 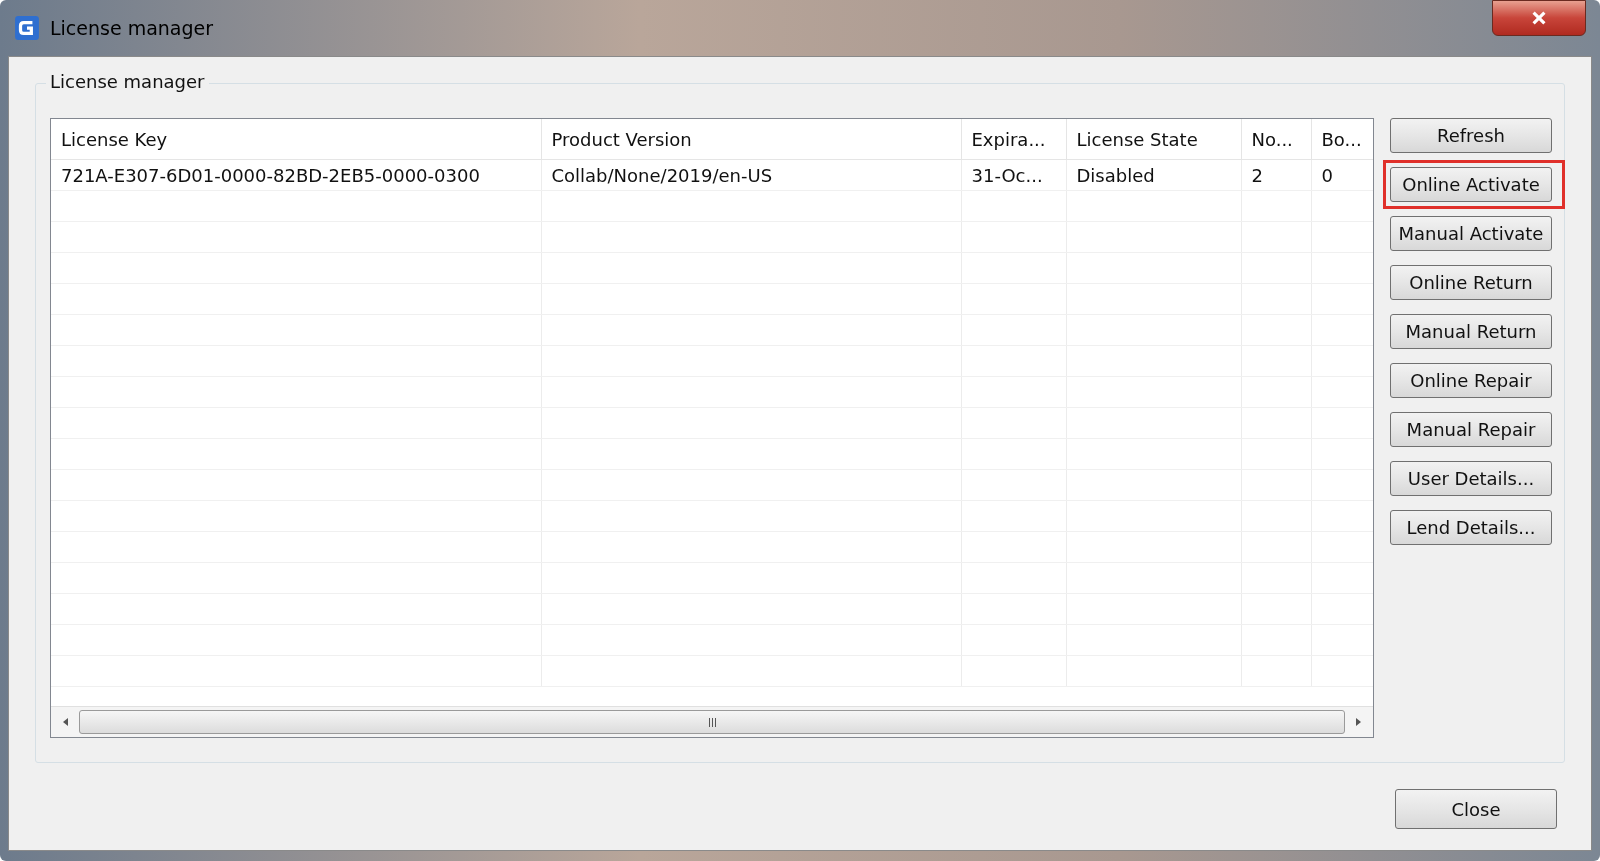 I want to click on table-cell: Disabled, so click(x=1153, y=175).